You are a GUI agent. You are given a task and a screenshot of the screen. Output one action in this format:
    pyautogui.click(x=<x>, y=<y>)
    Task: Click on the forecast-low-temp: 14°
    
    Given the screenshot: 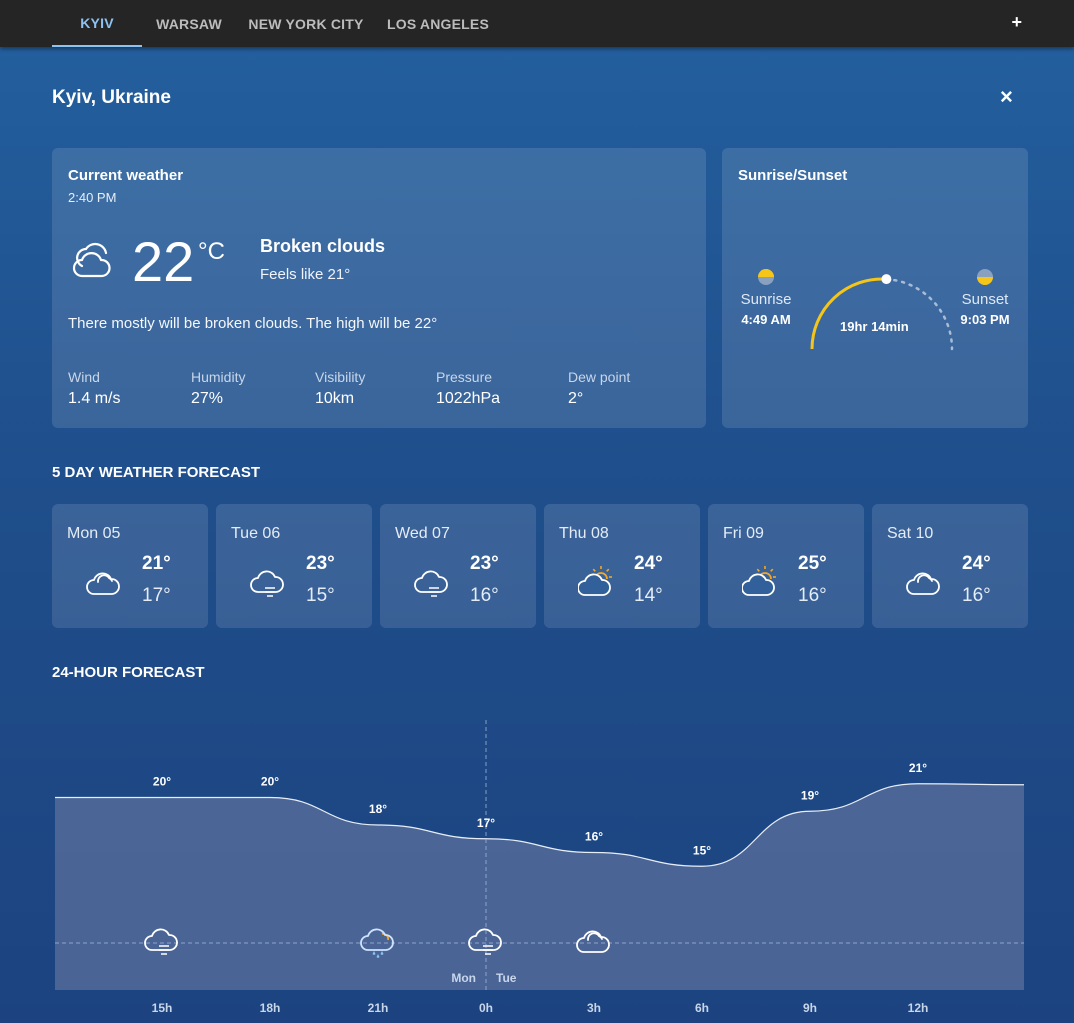 What is the action you would take?
    pyautogui.click(x=648, y=595)
    